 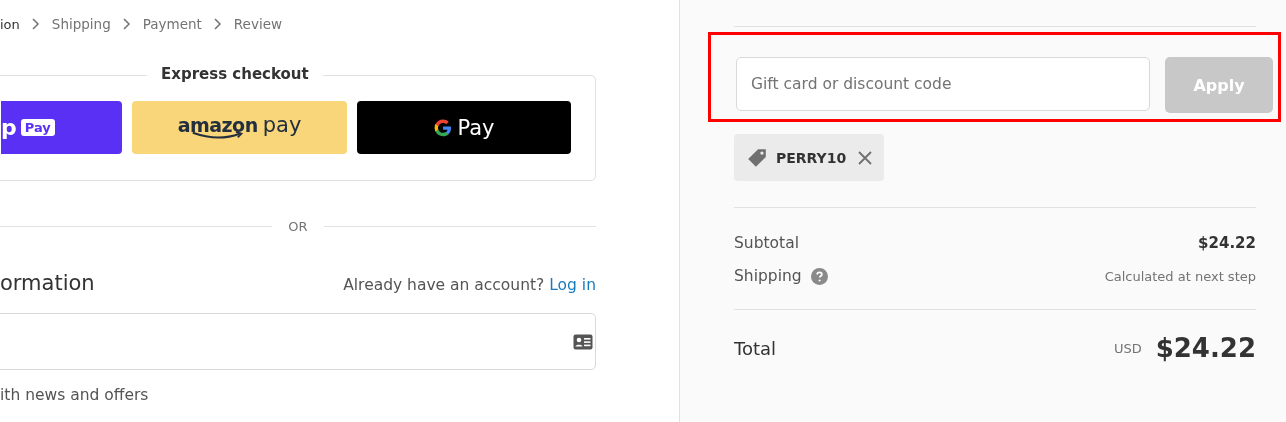 I want to click on shop-pay-button: p Pay, so click(x=61, y=127).